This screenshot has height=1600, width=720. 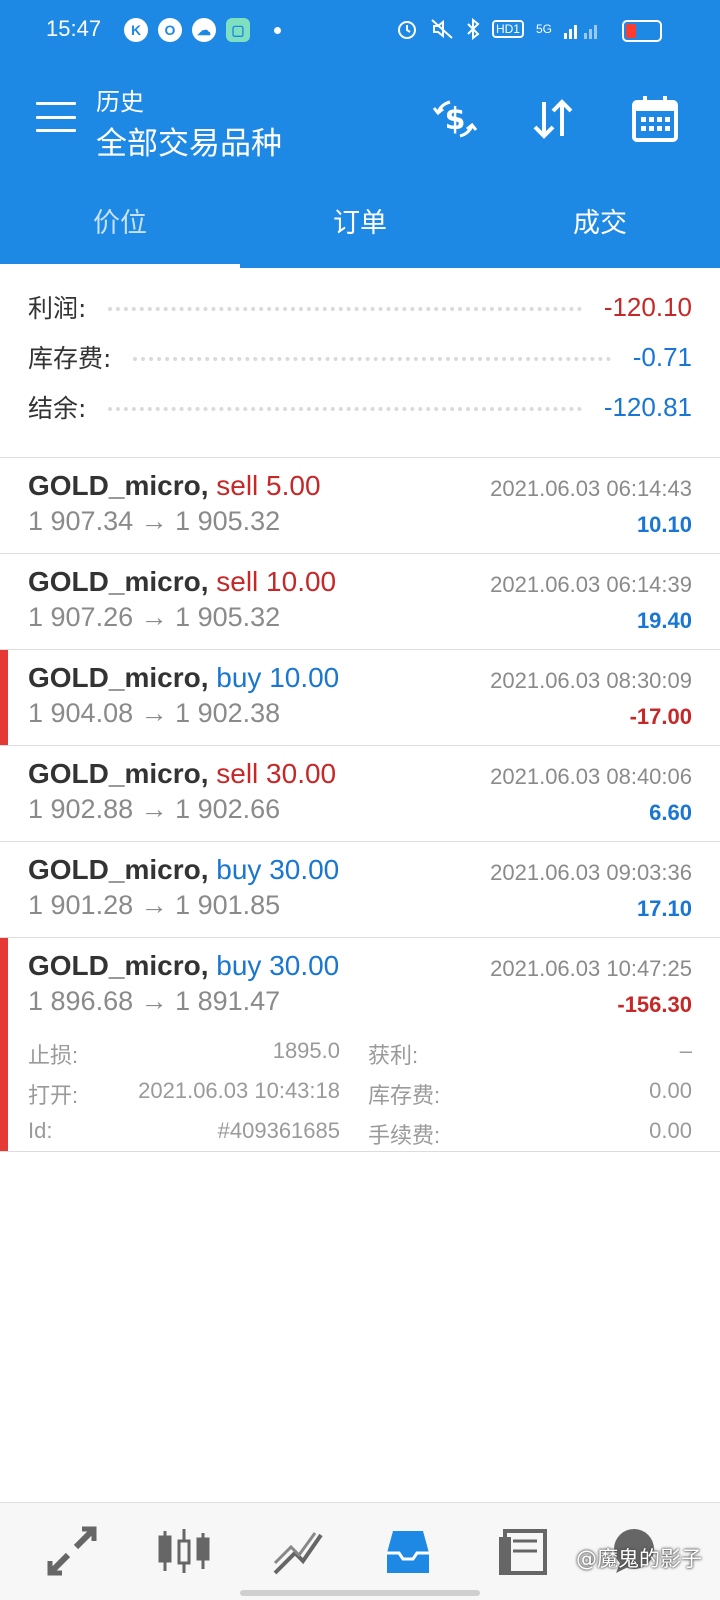 What do you see at coordinates (591, 584) in the screenshot?
I see `trade-time: 2021.06.03 06:14:39` at bounding box center [591, 584].